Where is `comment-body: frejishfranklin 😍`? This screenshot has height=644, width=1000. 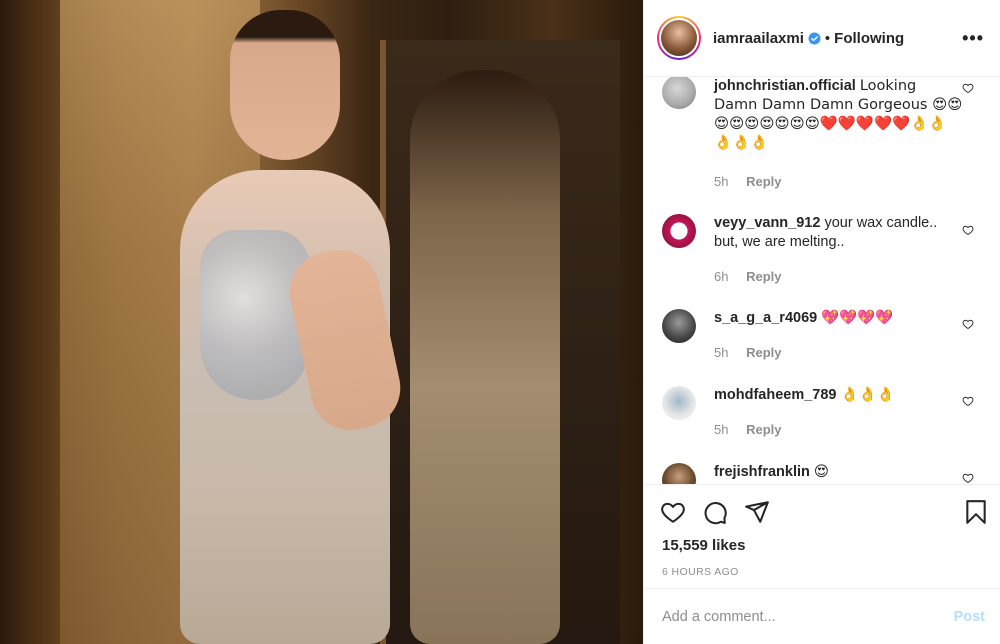 comment-body: frejishfranklin 😍 is located at coordinates (849, 473).